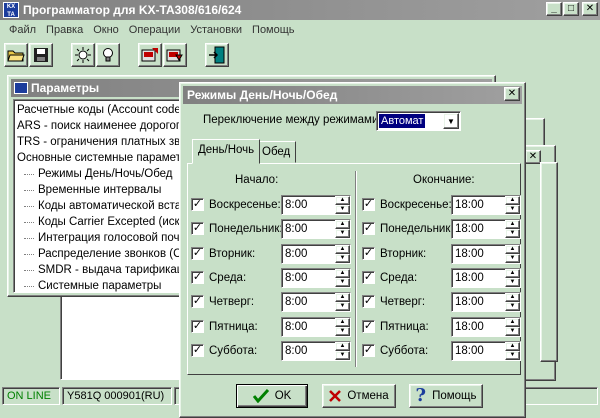 The width and height of the screenshot is (600, 418). Describe the element at coordinates (421, 395) in the screenshot. I see `question-mark-icon: ?` at that location.